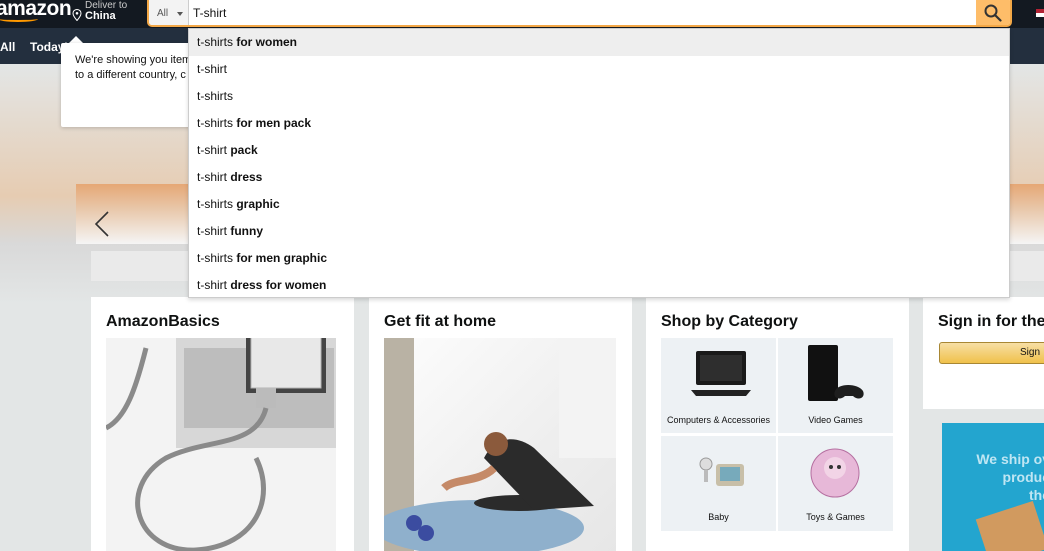 The image size is (1044, 551). Describe the element at coordinates (599, 123) in the screenshot. I see `search-suggestion: t-shirts for men pack` at that location.